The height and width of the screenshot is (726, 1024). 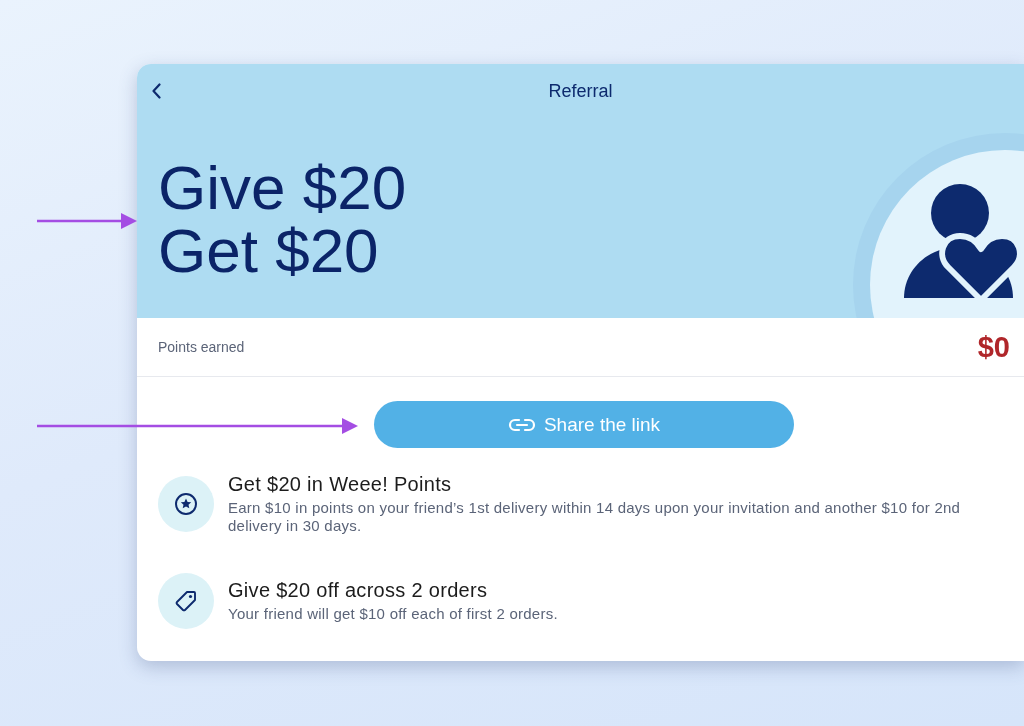 I want to click on tag-icon, so click(x=186, y=601).